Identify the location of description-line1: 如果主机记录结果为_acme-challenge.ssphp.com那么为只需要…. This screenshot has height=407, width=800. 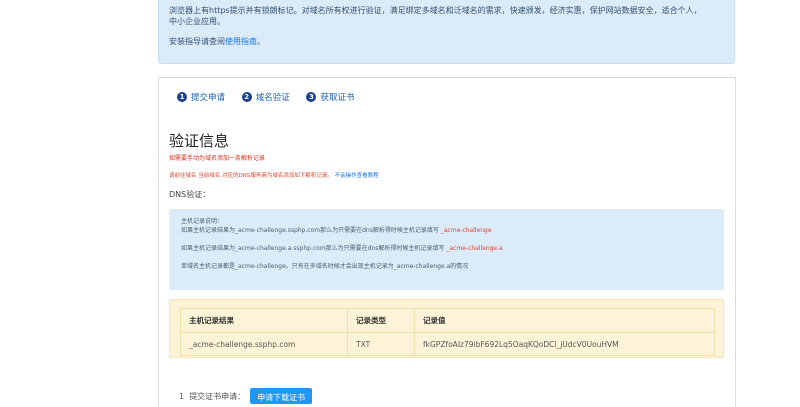
(446, 230).